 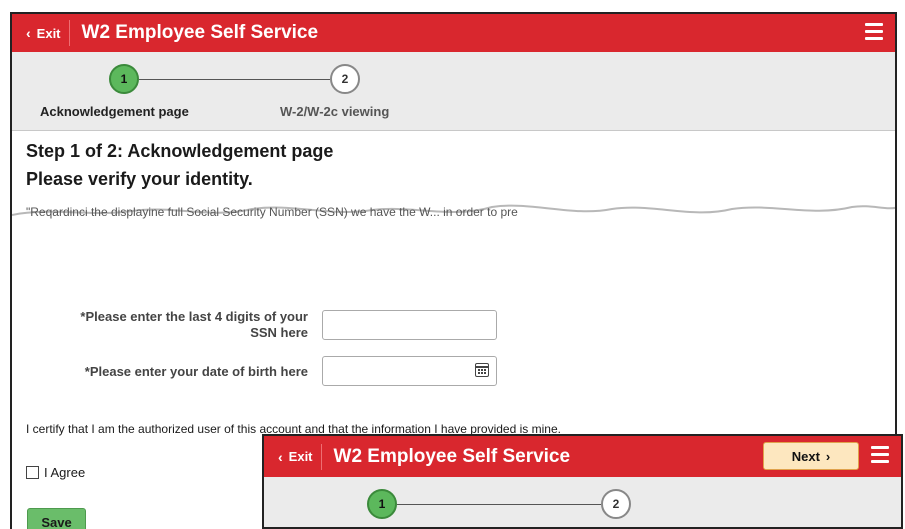 I want to click on exit-button: ‹ Exit, so click(x=45, y=33).